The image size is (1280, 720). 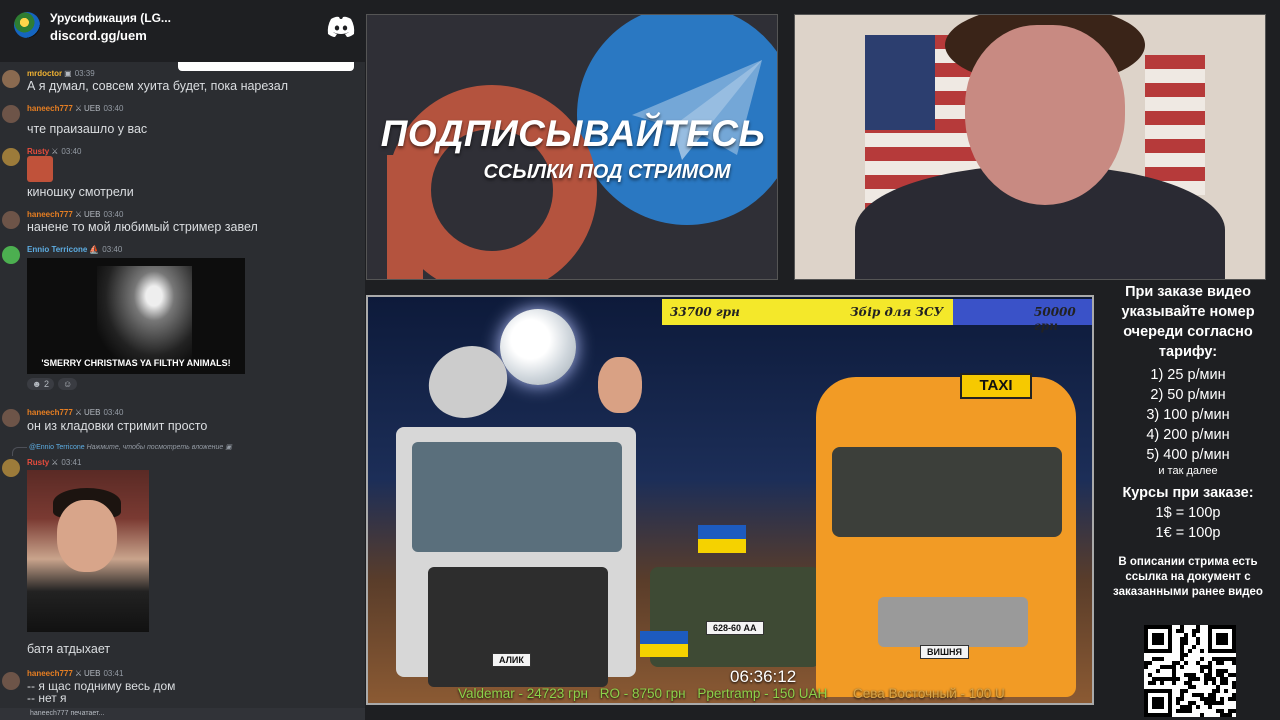 What do you see at coordinates (996, 386) in the screenshot?
I see `taxi-sign: TAXI` at bounding box center [996, 386].